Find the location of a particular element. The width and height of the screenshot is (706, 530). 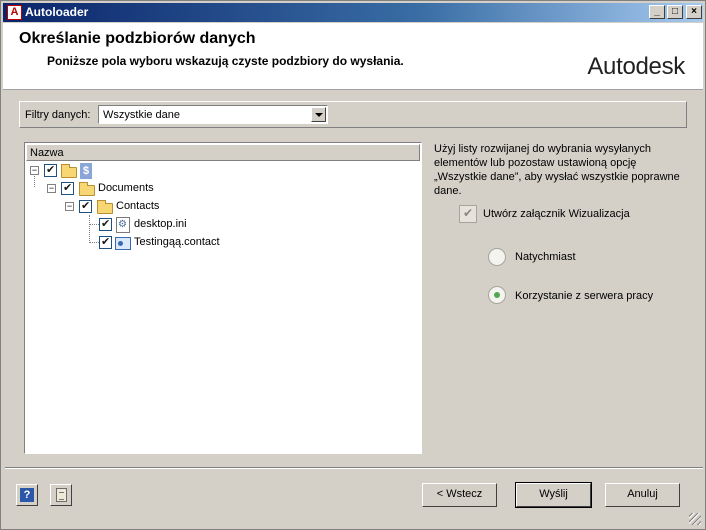

data-filter-value: Wszystkie dane is located at coordinates (142, 115).